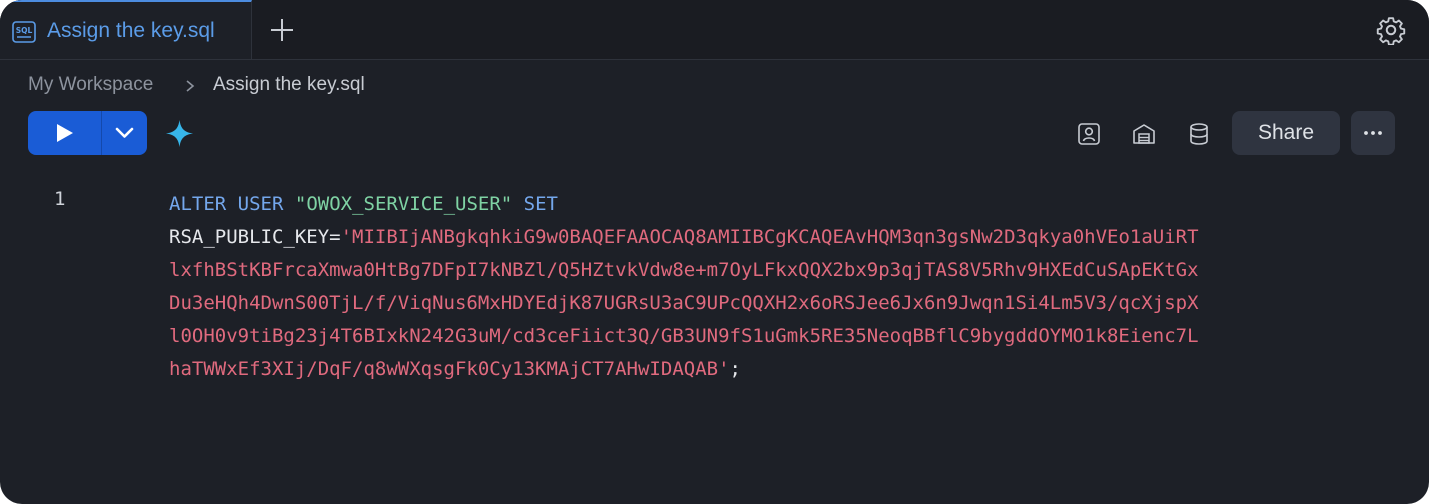 The height and width of the screenshot is (504, 1429). What do you see at coordinates (540, 204) in the screenshot?
I see `keyword-set: SET` at bounding box center [540, 204].